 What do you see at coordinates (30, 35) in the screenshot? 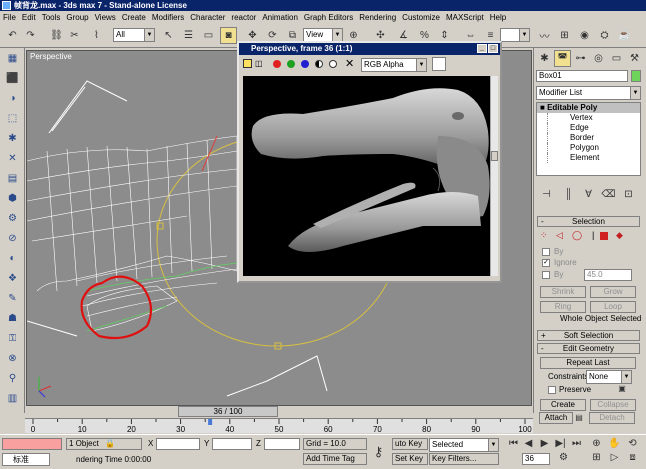
I see `redo-icon: ↷` at bounding box center [30, 35].